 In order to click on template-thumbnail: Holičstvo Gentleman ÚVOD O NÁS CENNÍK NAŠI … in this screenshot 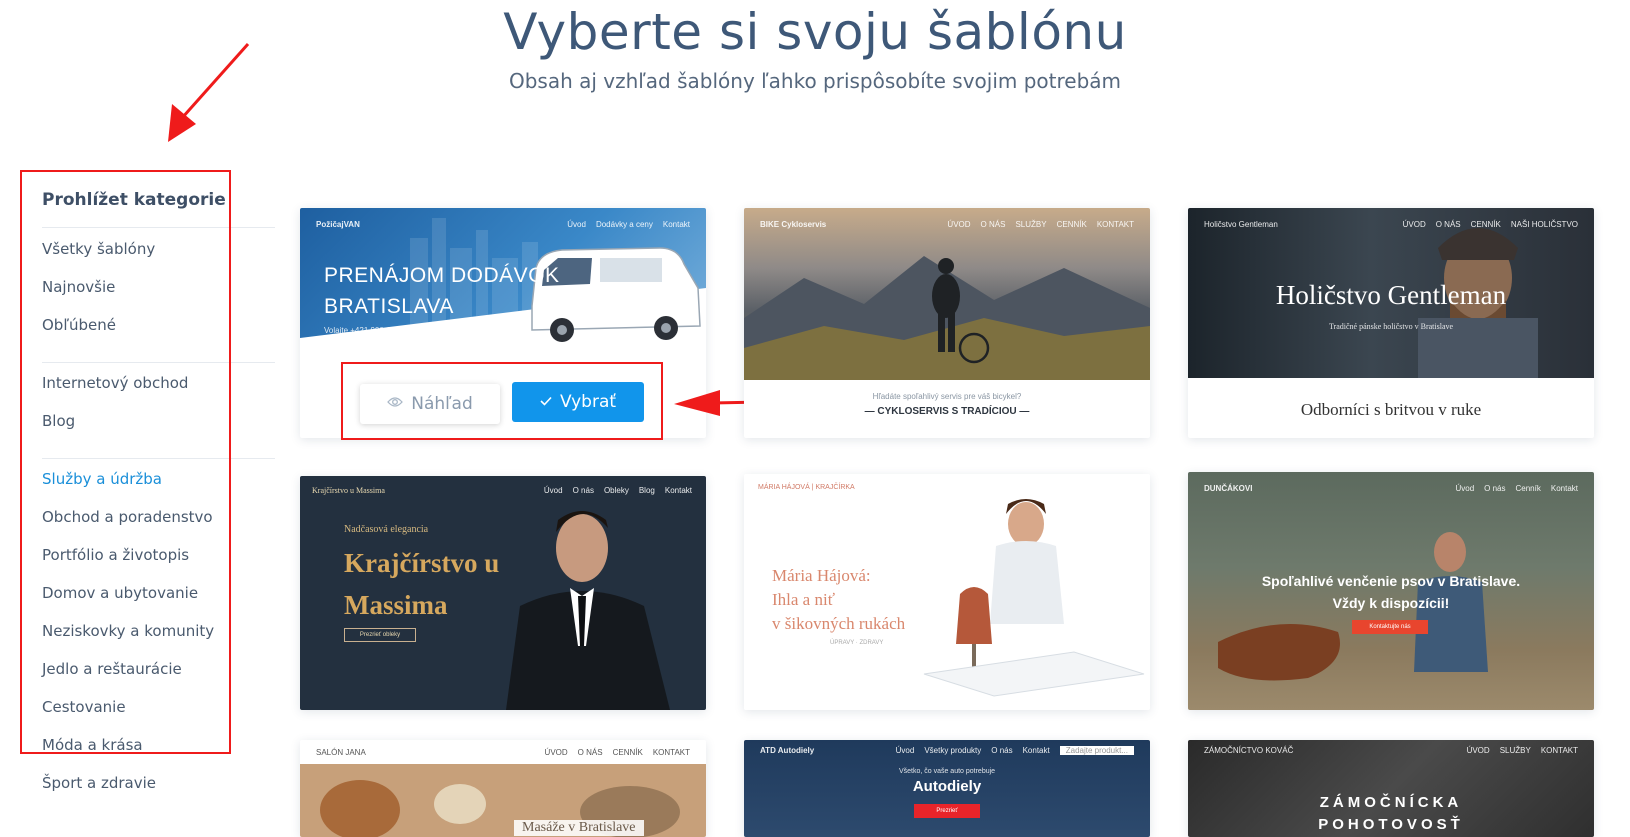, I will do `click(1391, 293)`.